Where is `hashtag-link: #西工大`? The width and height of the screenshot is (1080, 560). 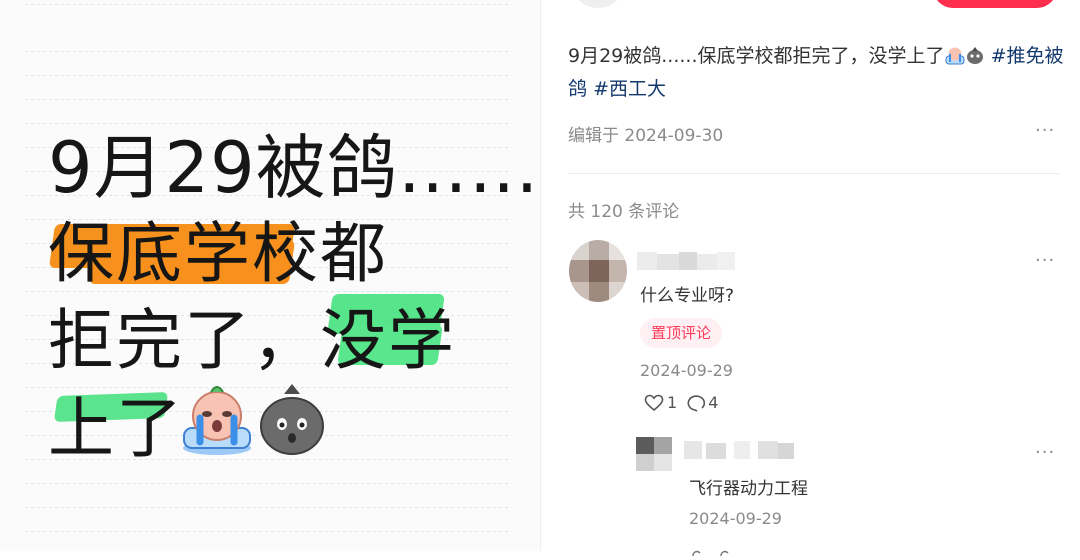
hashtag-link: #西工大 is located at coordinates (629, 89).